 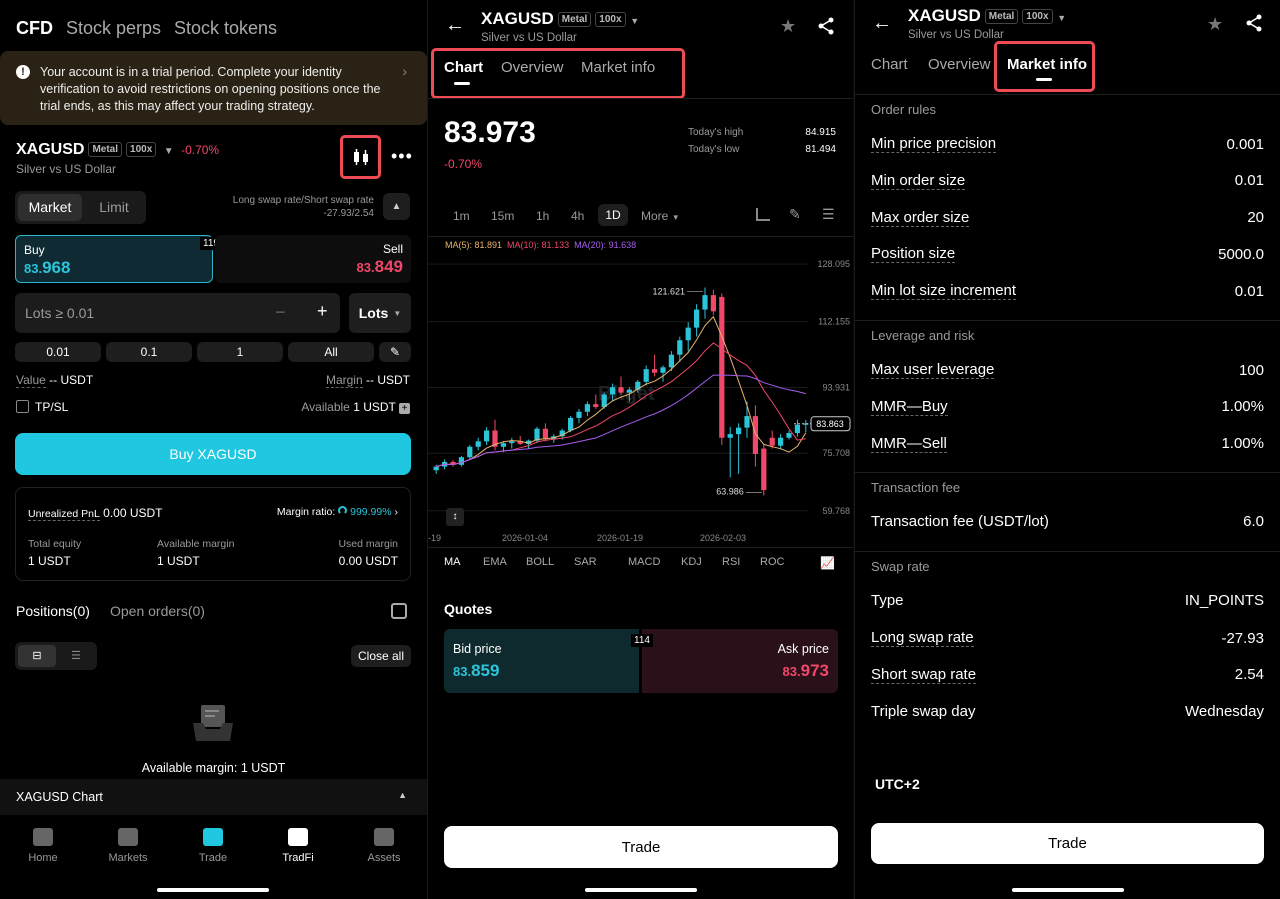 What do you see at coordinates (660, 216) in the screenshot?
I see `interval-more: More ▼` at bounding box center [660, 216].